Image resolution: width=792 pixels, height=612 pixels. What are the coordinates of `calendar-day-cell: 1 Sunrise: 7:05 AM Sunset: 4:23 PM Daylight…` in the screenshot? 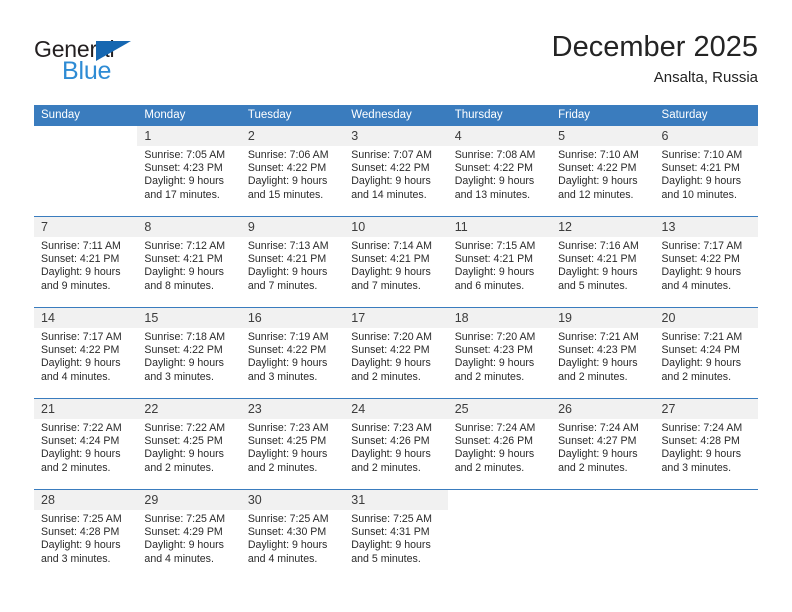 It's located at (189, 171).